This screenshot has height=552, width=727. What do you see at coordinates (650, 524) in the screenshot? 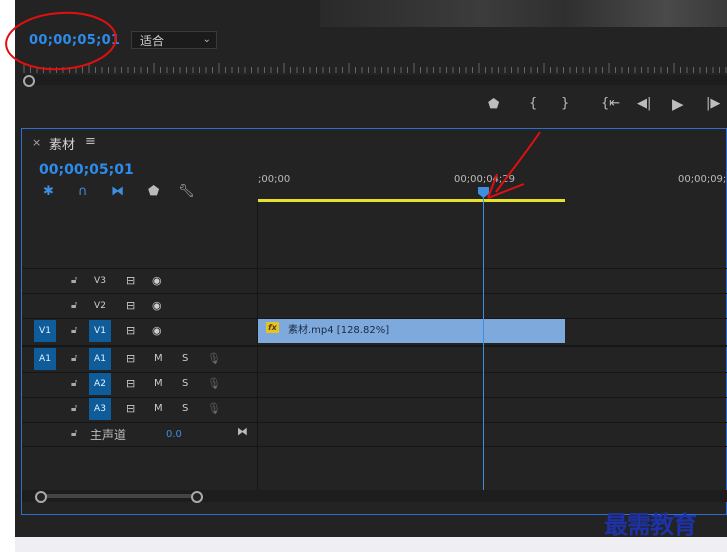
I see `watermark: 最需教育` at bounding box center [650, 524].